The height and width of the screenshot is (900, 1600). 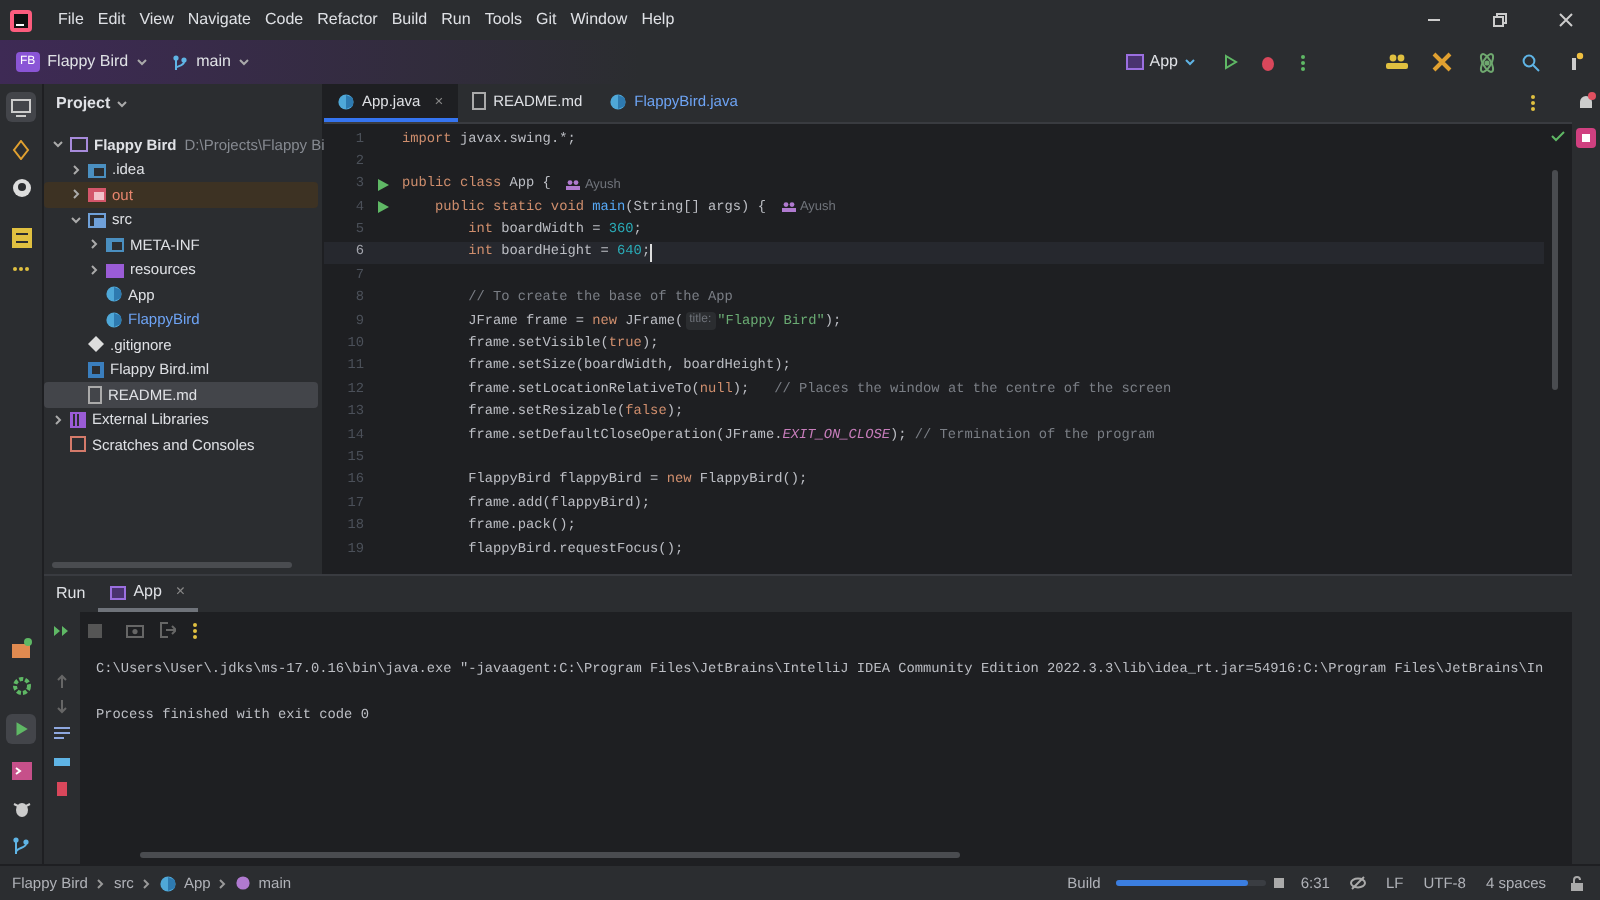 What do you see at coordinates (156, 20) in the screenshot?
I see `menu-item: View` at bounding box center [156, 20].